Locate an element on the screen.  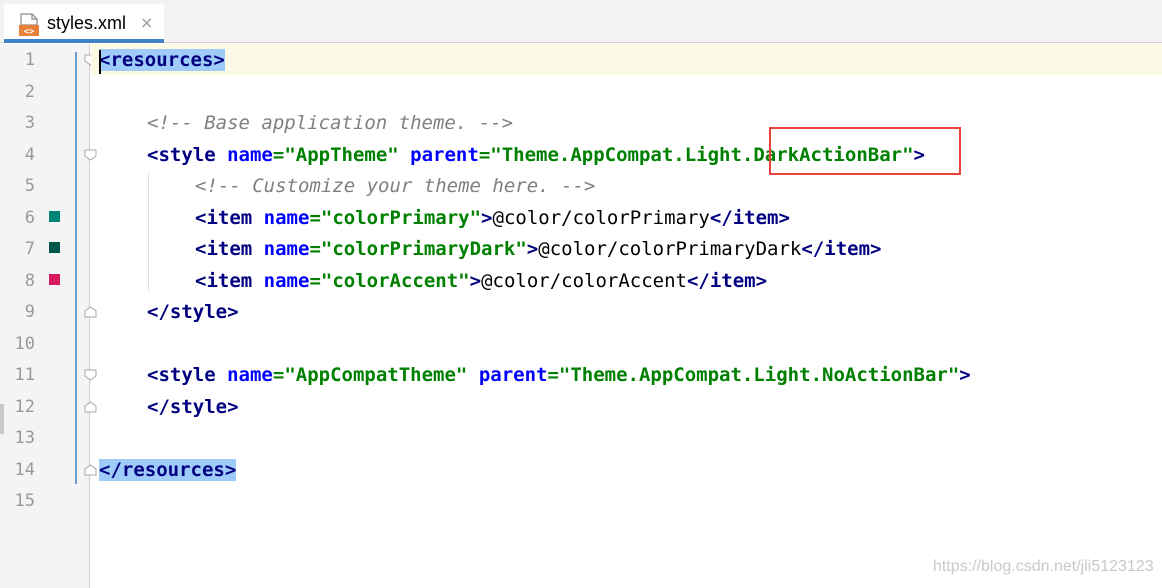
color-swatch-primary-dark is located at coordinates (54, 247).